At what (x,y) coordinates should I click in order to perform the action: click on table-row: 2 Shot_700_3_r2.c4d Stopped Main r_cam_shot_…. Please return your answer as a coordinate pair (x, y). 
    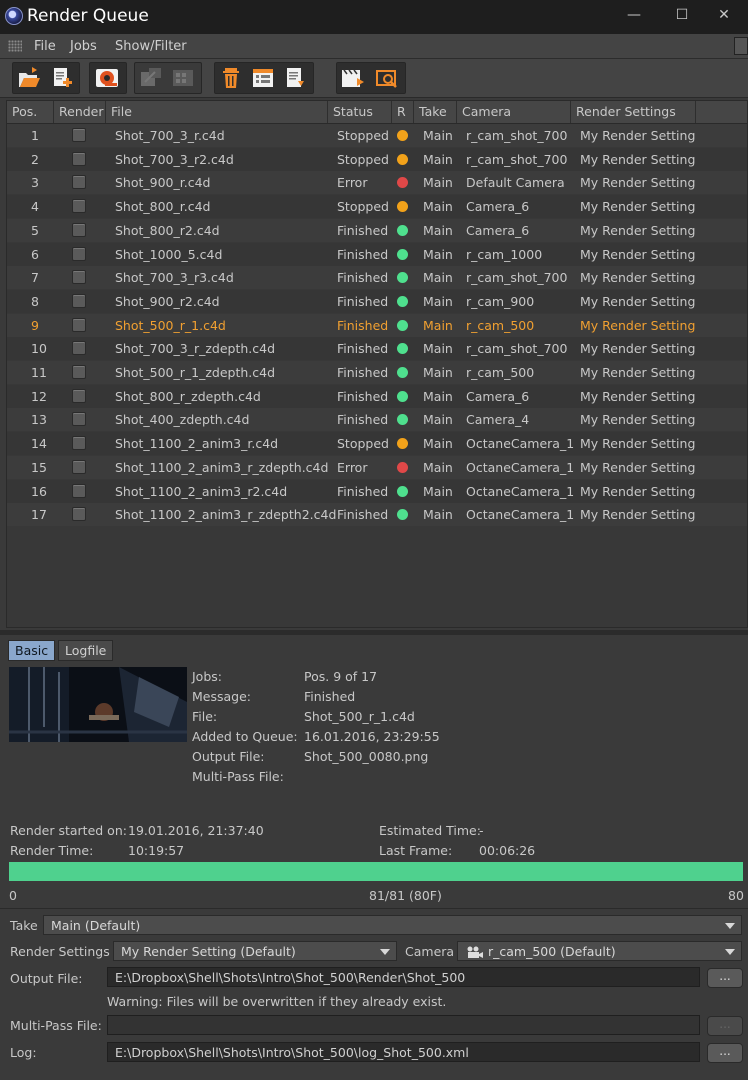
    Looking at the image, I should click on (377, 159).